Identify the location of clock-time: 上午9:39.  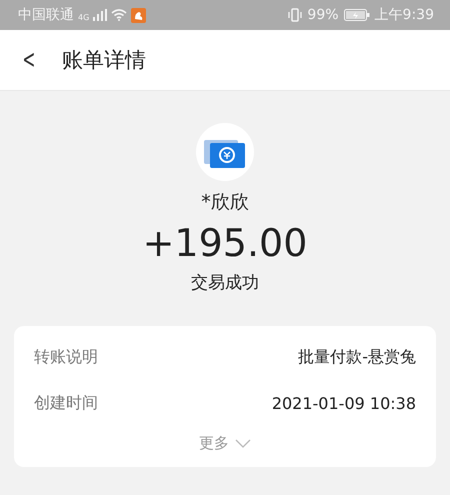
(404, 15).